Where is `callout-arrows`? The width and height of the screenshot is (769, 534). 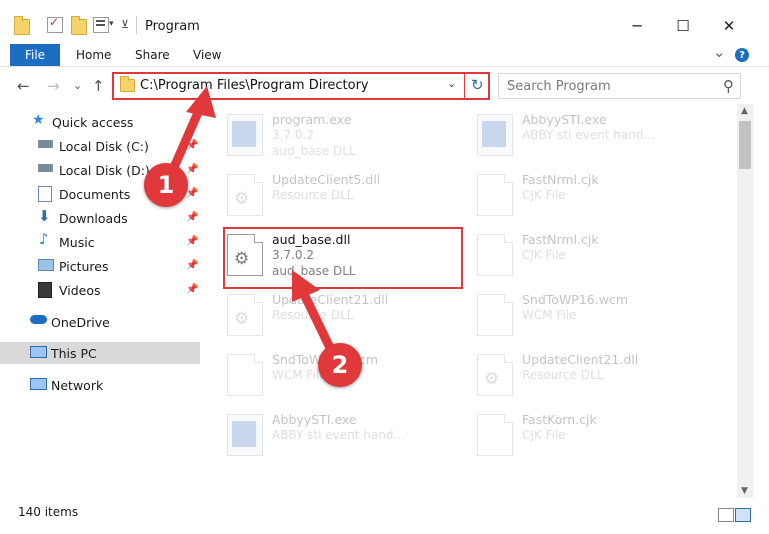
callout-arrows is located at coordinates (252, 221).